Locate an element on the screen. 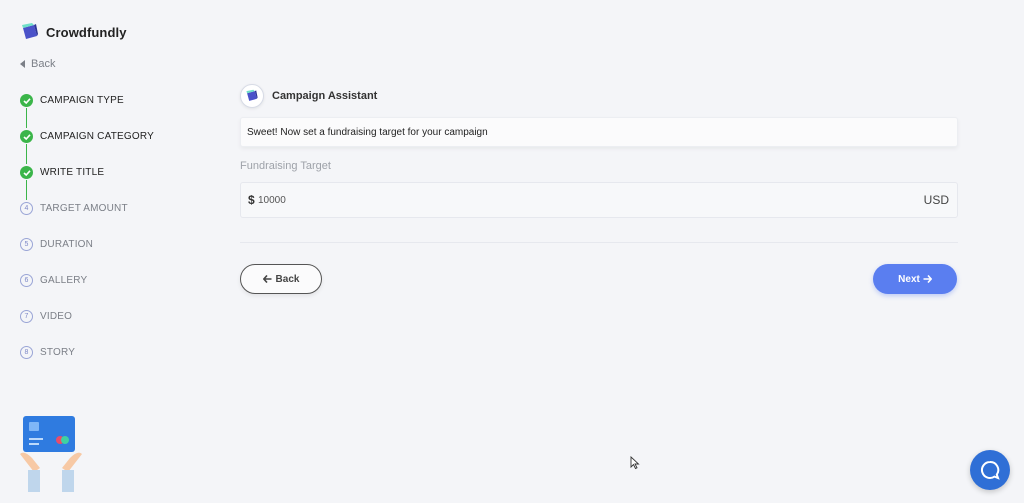 This screenshot has height=503, width=1024. sidebar-back-label: Back is located at coordinates (43, 64).